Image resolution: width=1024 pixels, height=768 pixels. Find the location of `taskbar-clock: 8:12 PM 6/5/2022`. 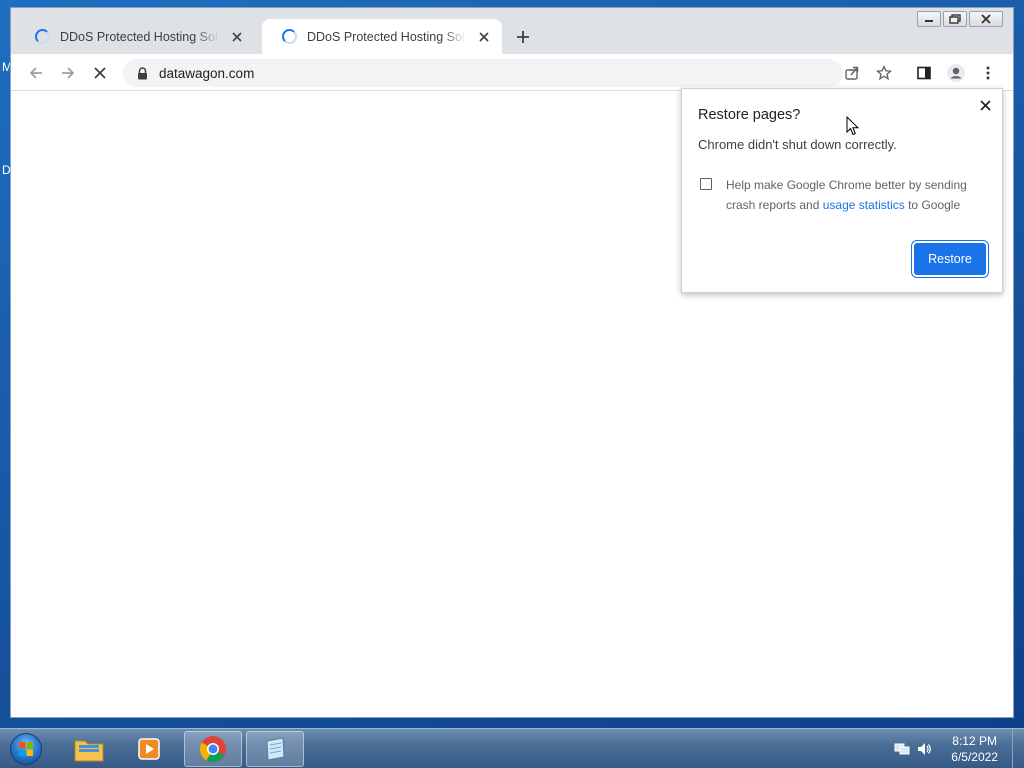

taskbar-clock: 8:12 PM 6/5/2022 is located at coordinates (974, 749).